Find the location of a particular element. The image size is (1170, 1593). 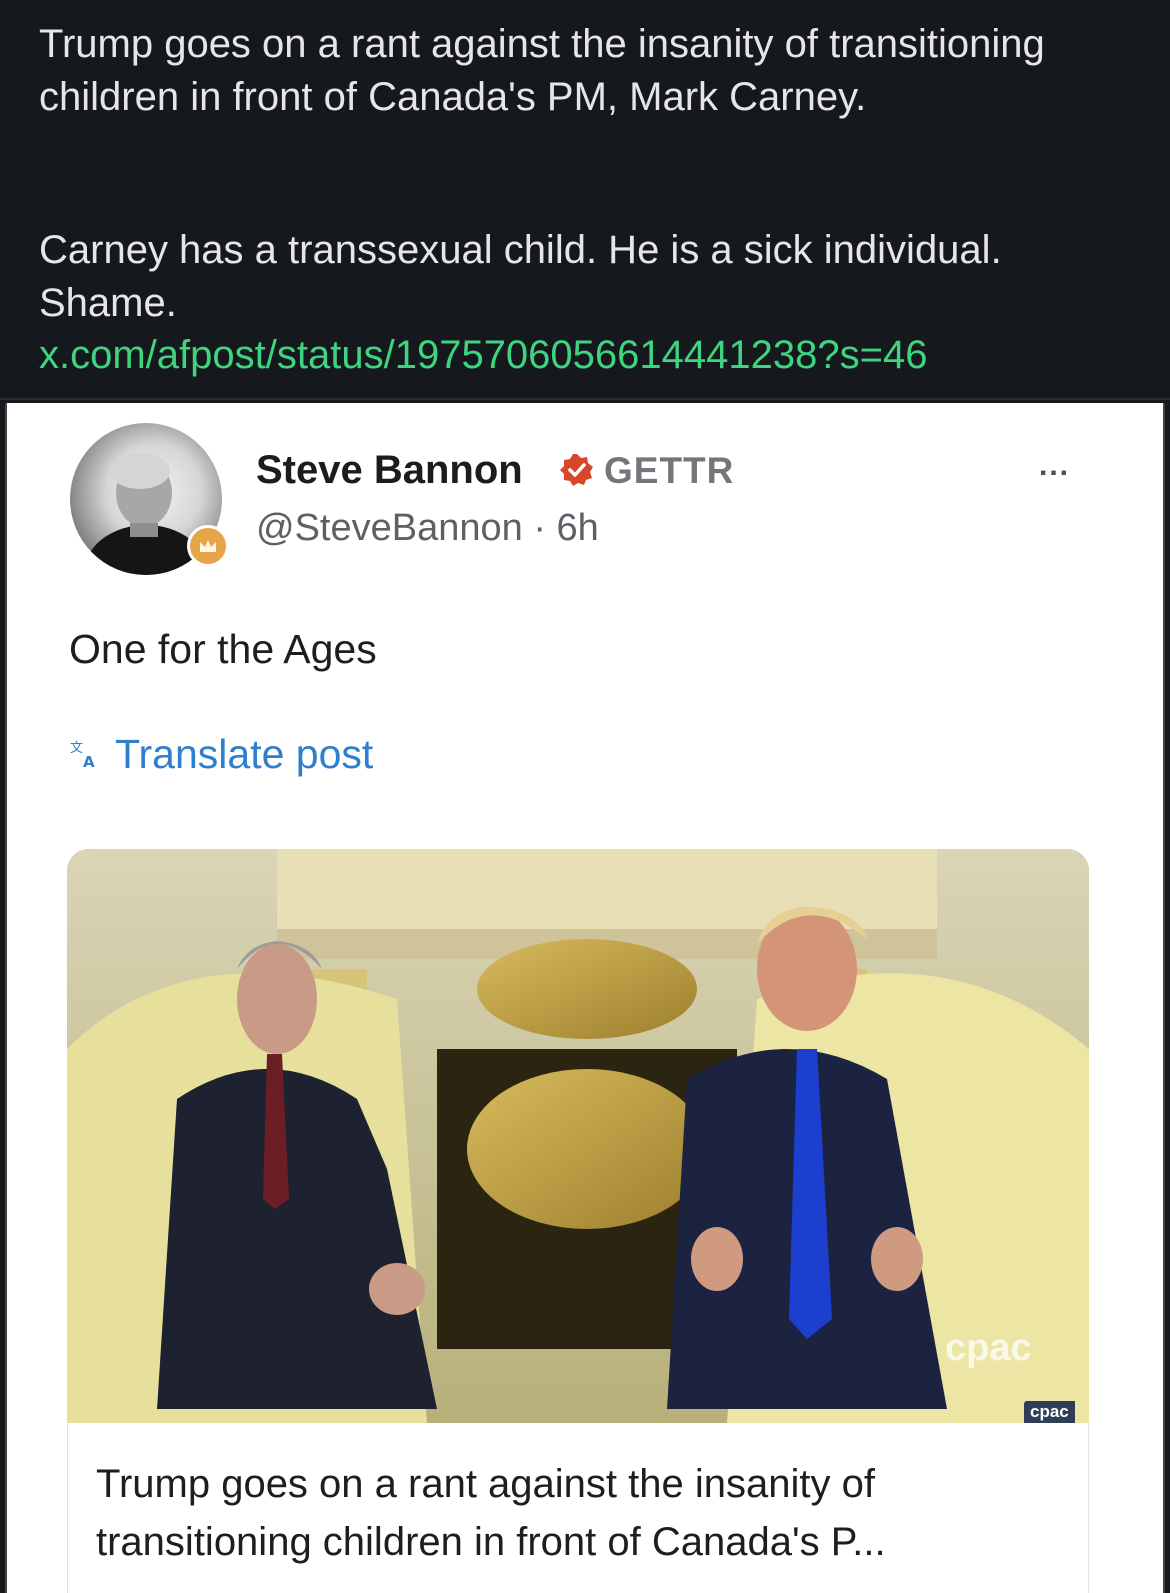

crown-badge-icon is located at coordinates (208, 546).